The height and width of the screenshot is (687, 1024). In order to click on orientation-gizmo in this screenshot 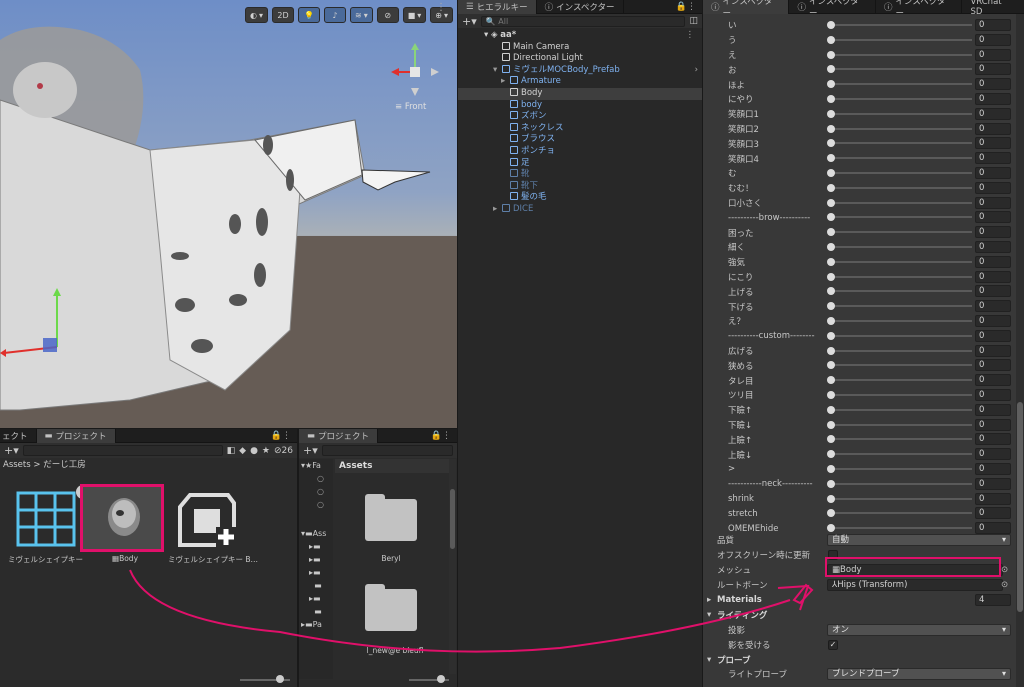, I will do `click(415, 72)`.